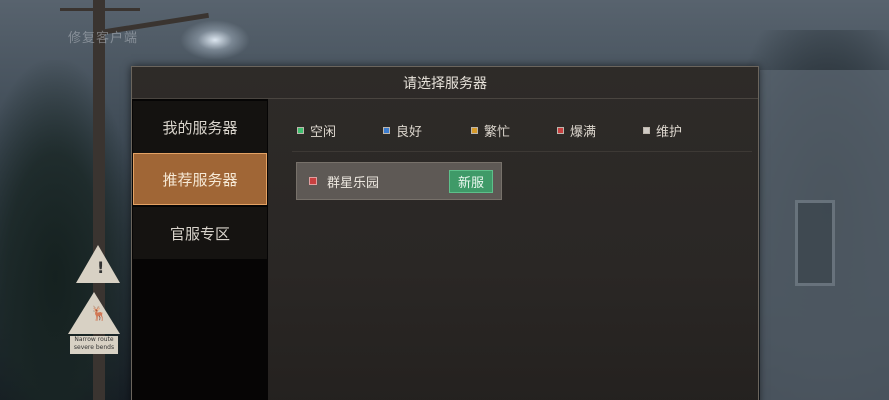 This screenshot has height=400, width=889. What do you see at coordinates (323, 132) in the screenshot?
I see `legend-label: 空闲` at bounding box center [323, 132].